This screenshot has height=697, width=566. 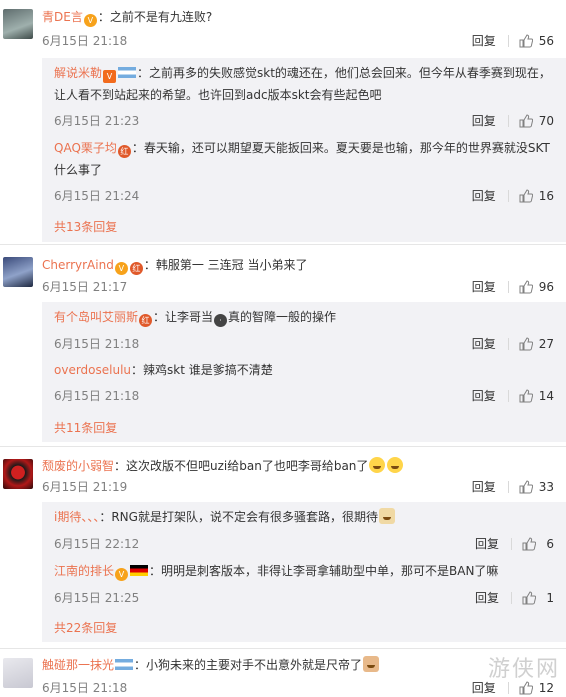 What do you see at coordinates (85, 226) in the screenshot?
I see `more-replies-link: 共13条回复` at bounding box center [85, 226].